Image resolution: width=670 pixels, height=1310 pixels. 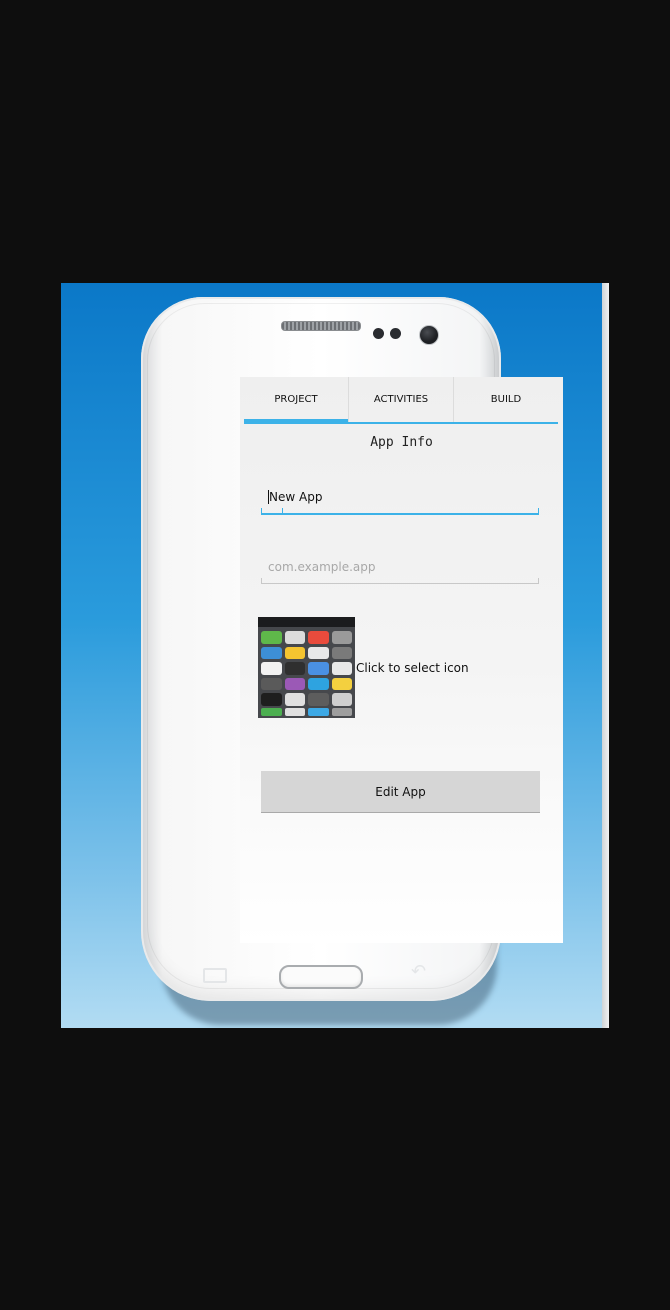 I want to click on proximity-sensor, so click(x=378, y=333).